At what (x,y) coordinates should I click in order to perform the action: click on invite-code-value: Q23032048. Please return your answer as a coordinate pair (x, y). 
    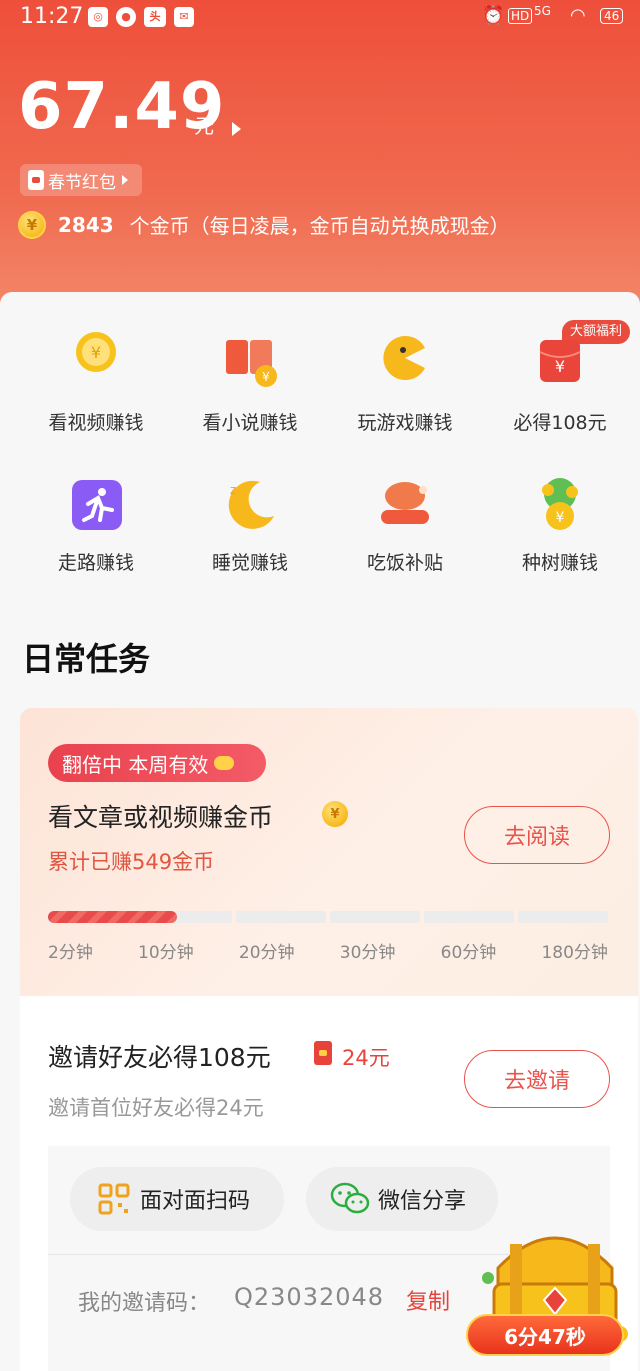
    Looking at the image, I should click on (309, 1297).